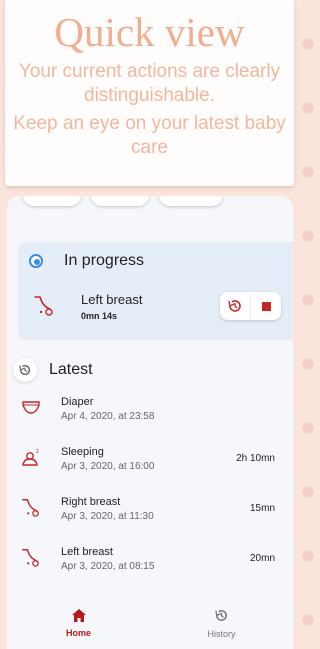 This screenshot has height=649, width=320. What do you see at coordinates (149, 135) in the screenshot?
I see `promo-subtitle-2: Keep an eye on your latest baby care` at bounding box center [149, 135].